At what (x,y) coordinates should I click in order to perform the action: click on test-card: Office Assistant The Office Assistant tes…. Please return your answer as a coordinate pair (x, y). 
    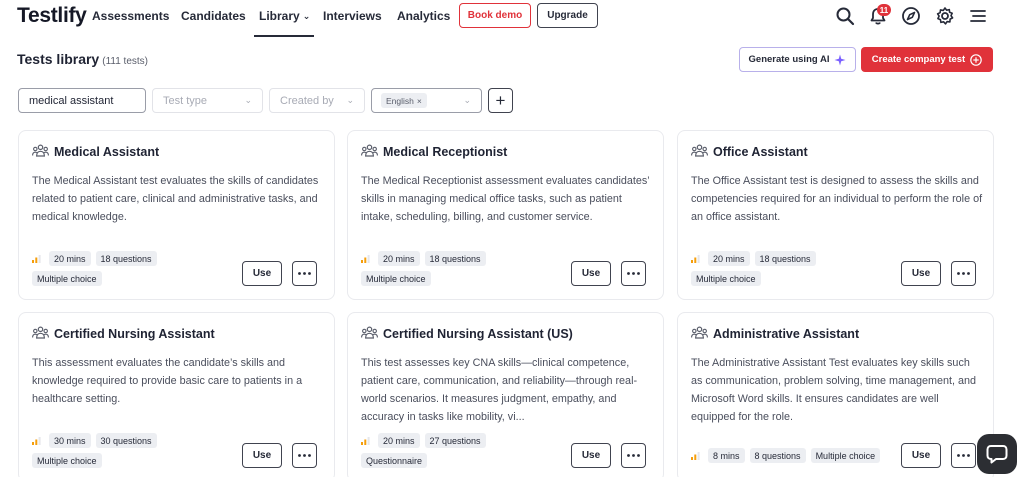
    Looking at the image, I should click on (835, 215).